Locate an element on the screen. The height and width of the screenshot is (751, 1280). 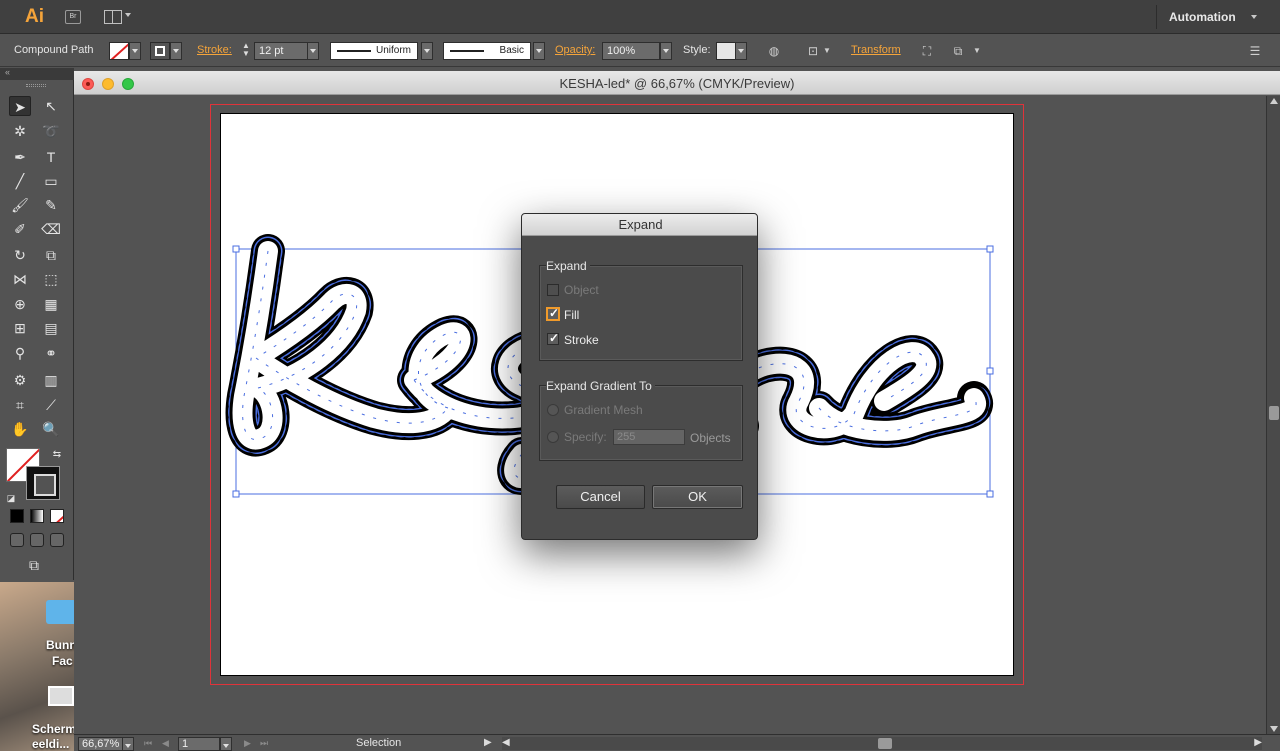
column-graph-tool-icon: ▥ is located at coordinates (51, 380).